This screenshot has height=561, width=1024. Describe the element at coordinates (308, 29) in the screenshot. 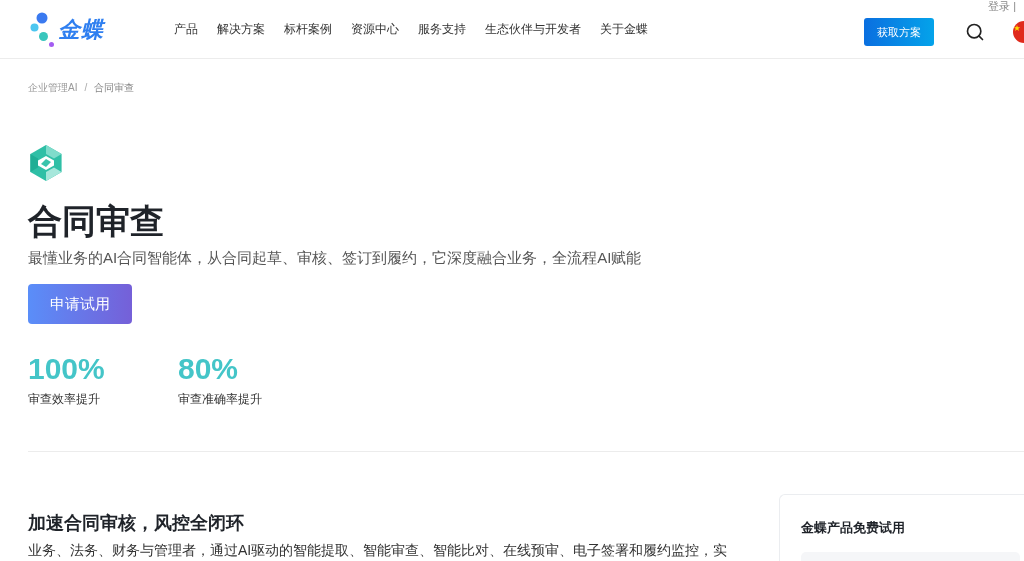

I see `nav-link: 标杆案例` at that location.